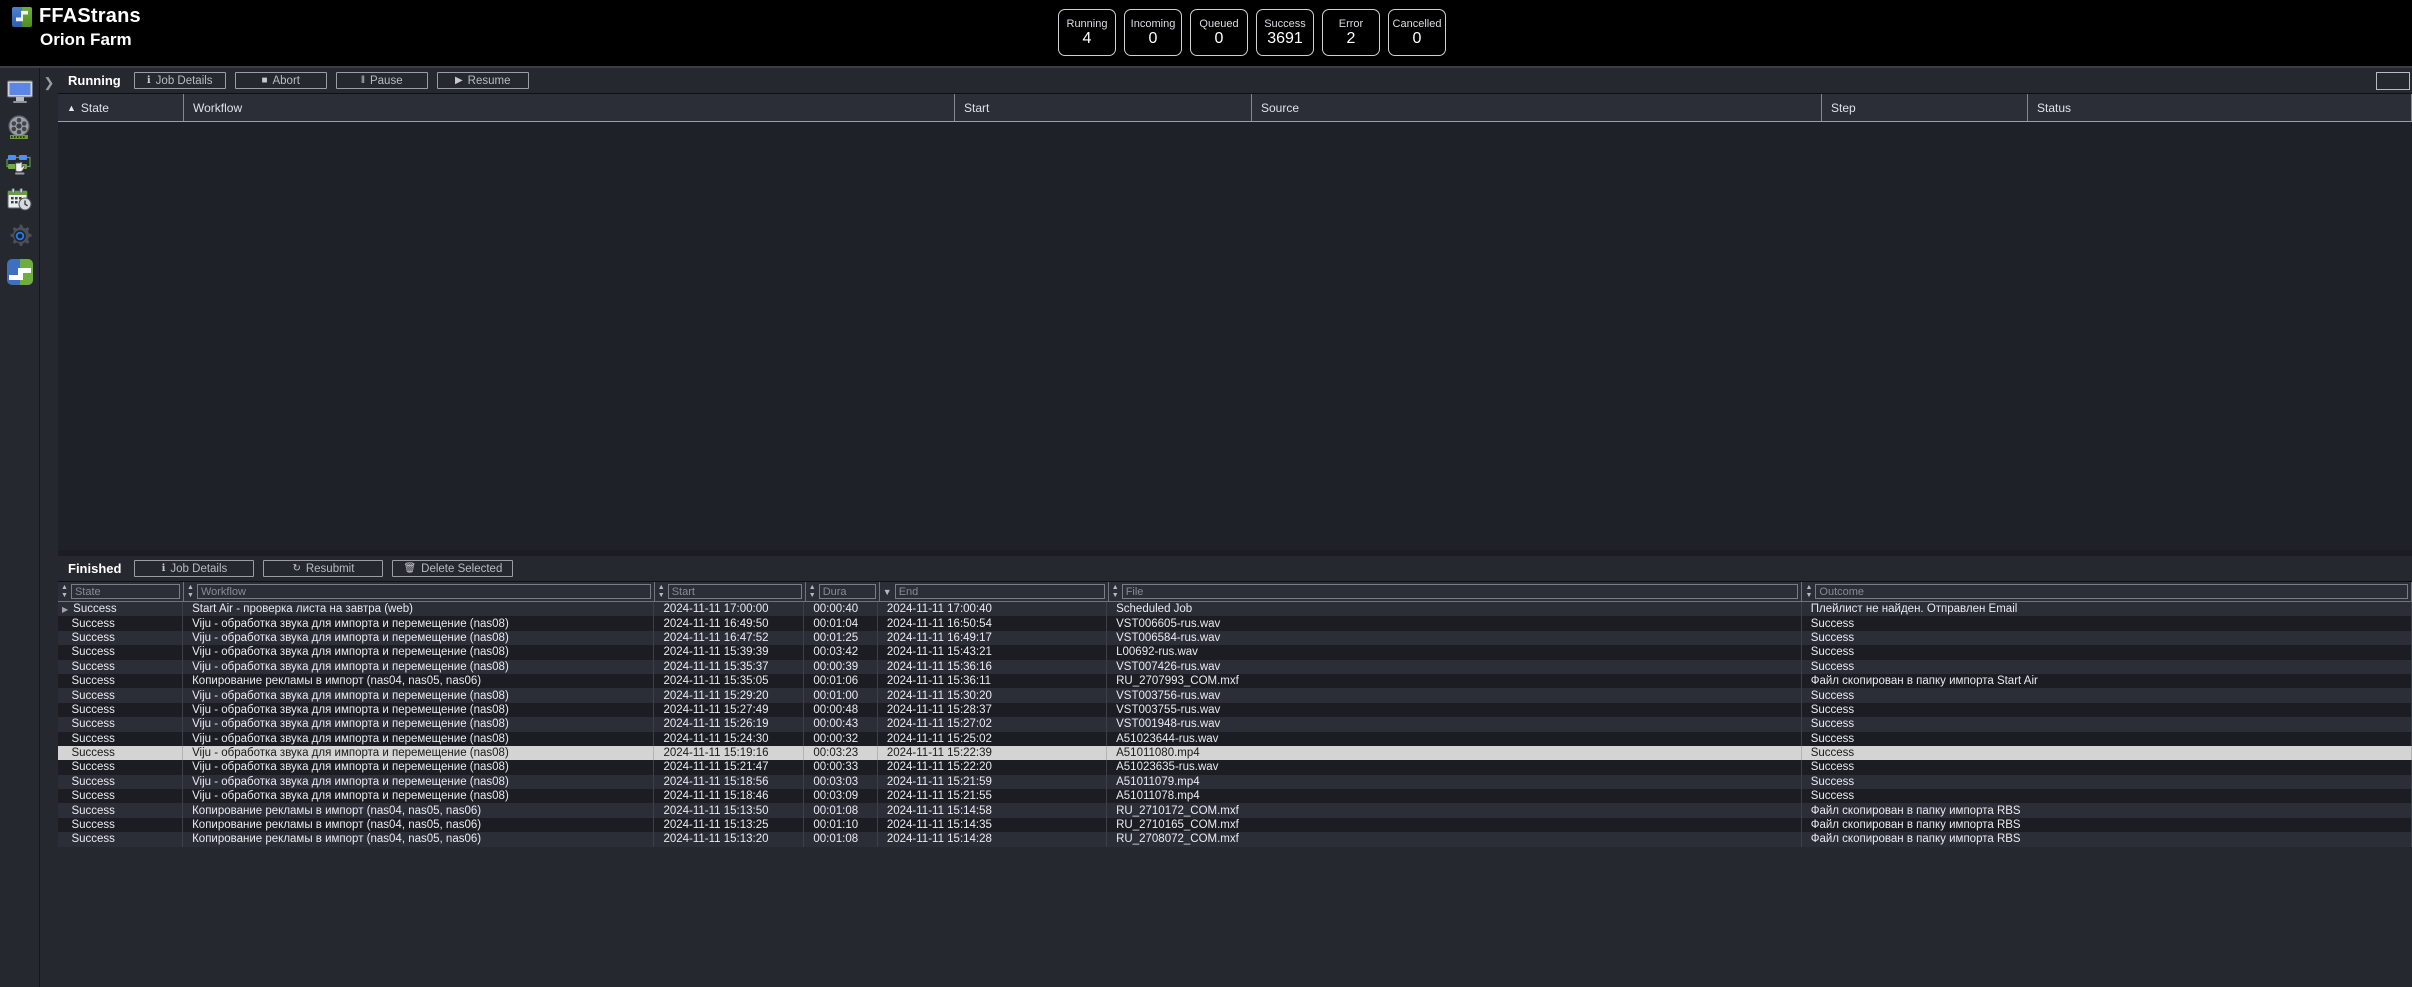  What do you see at coordinates (20, 128) in the screenshot?
I see `sidebar-item-media` at bounding box center [20, 128].